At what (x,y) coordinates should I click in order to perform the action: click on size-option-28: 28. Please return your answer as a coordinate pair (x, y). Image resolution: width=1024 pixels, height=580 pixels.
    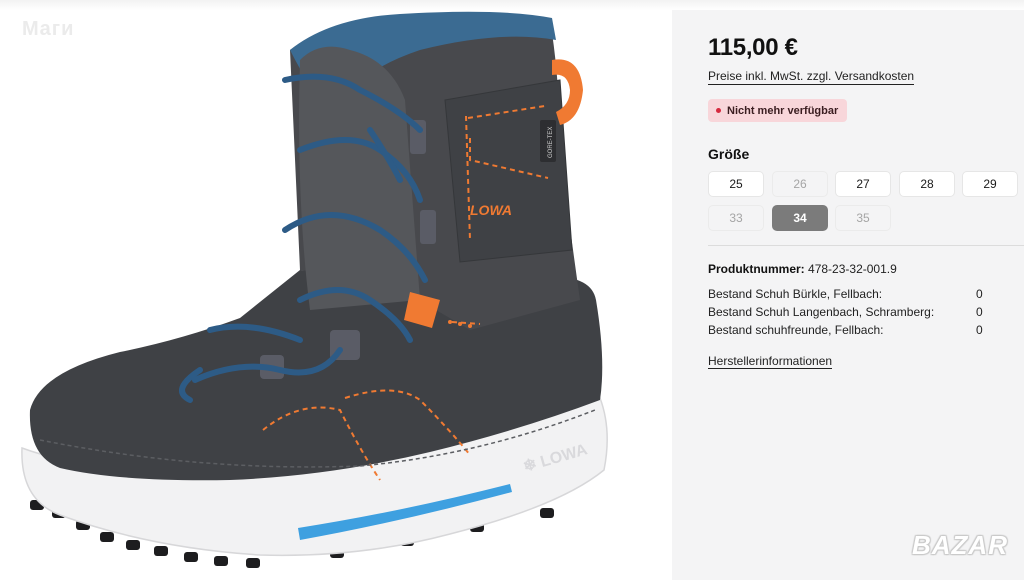
    Looking at the image, I should click on (927, 184).